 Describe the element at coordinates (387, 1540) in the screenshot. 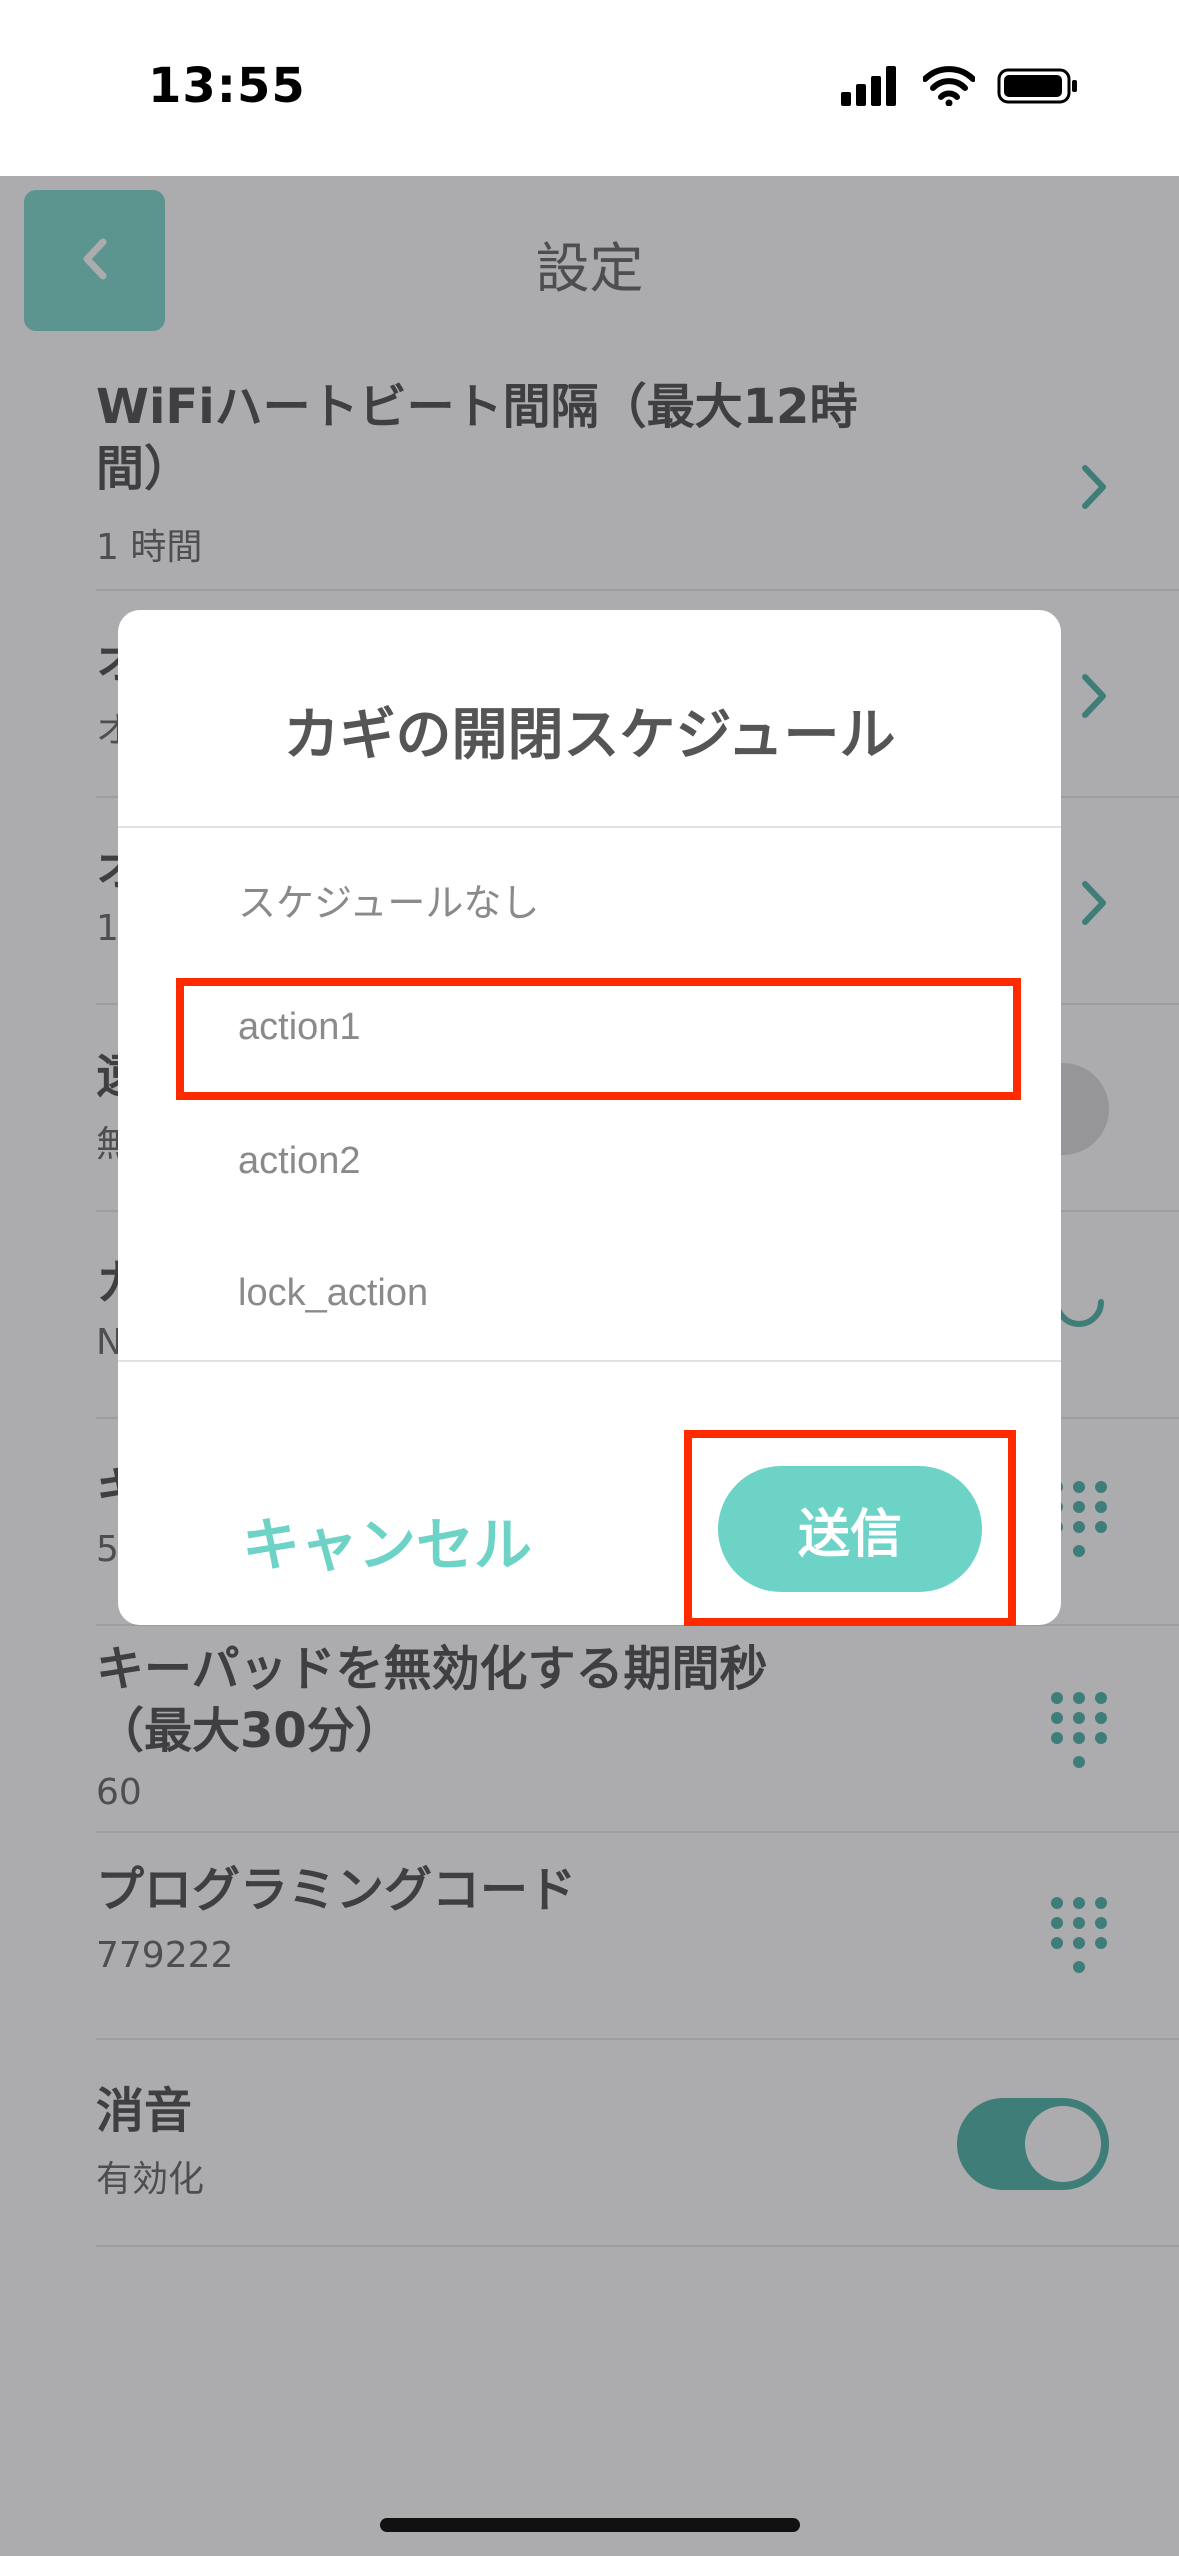

I see `cancel-button: キャンセル` at that location.